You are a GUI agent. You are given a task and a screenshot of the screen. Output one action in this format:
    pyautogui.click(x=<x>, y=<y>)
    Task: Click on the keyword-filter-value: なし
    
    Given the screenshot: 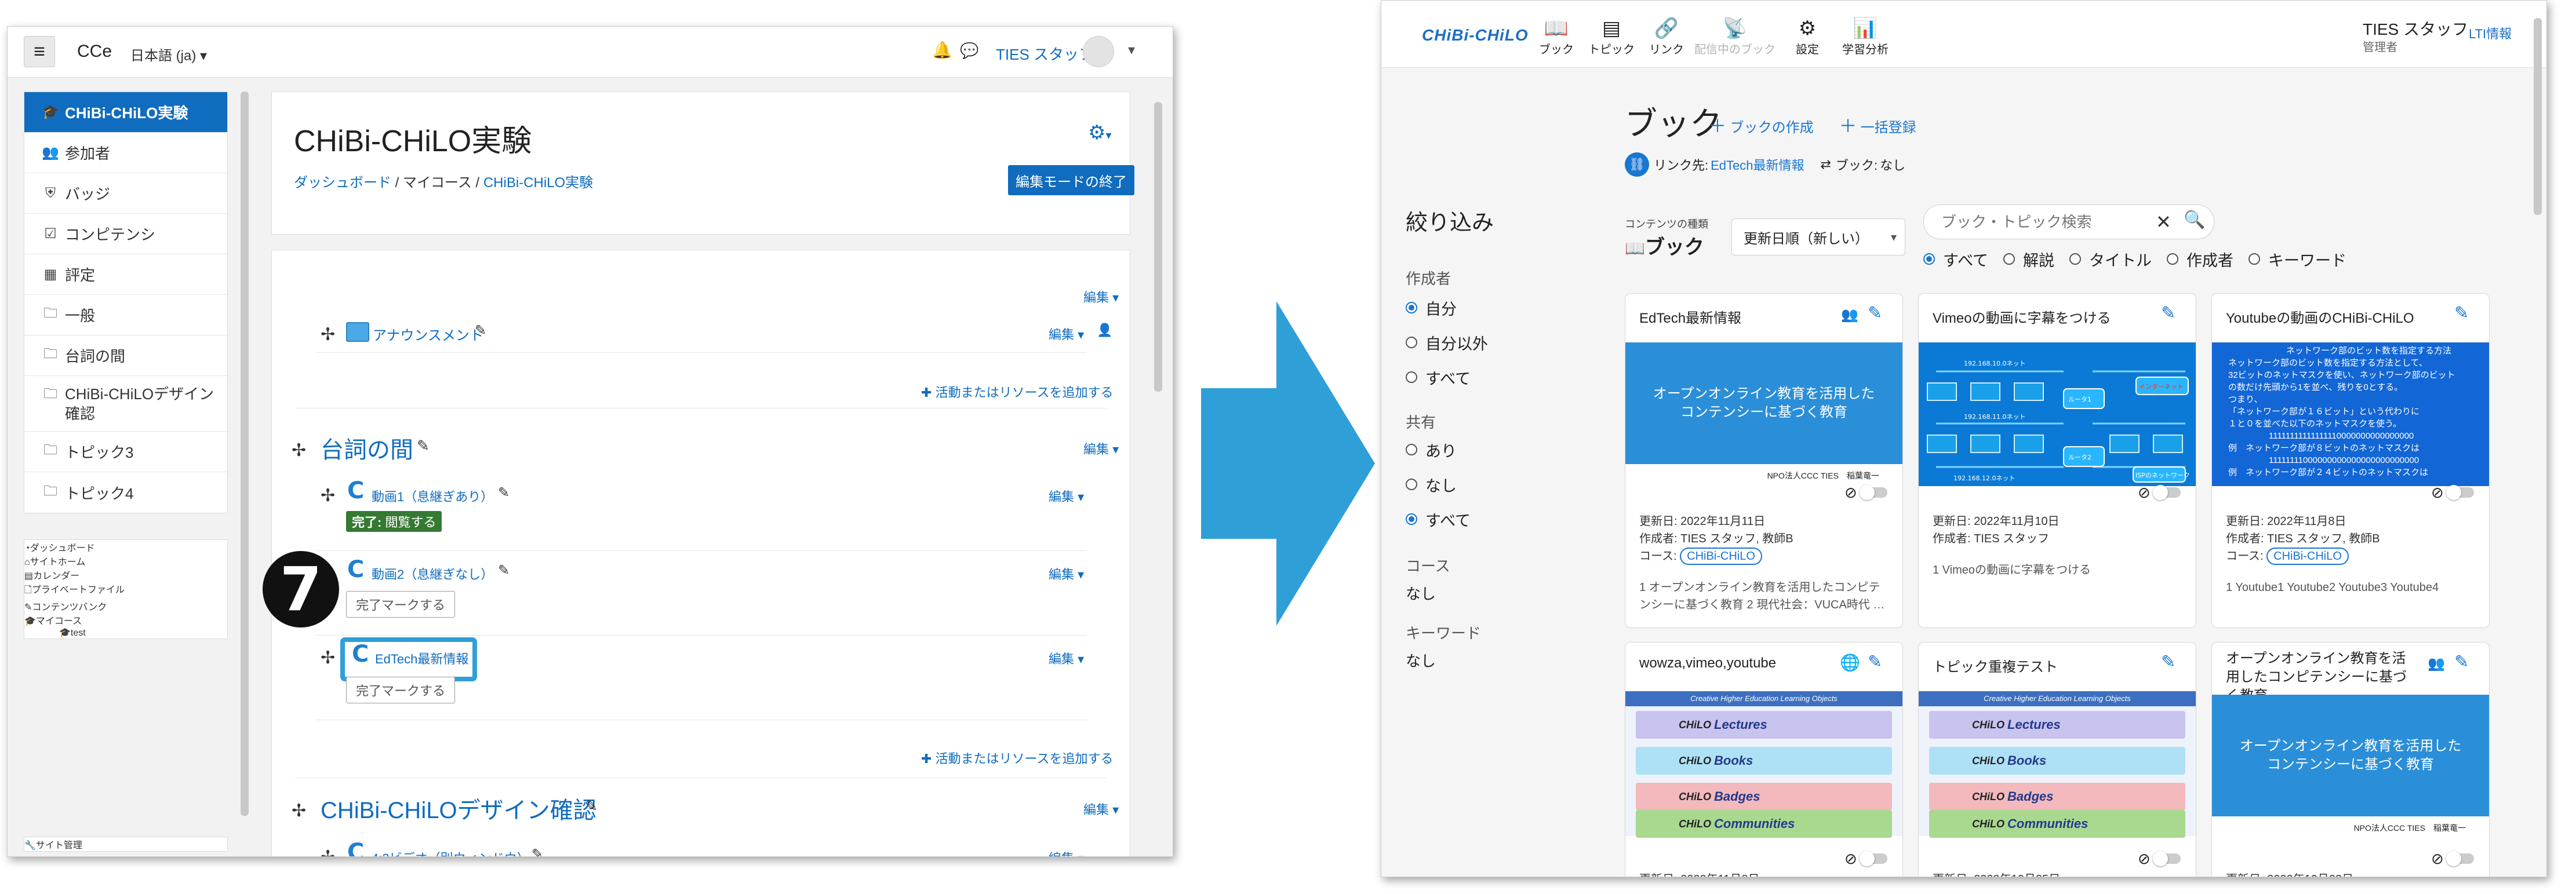 What is the action you would take?
    pyautogui.click(x=1421, y=660)
    